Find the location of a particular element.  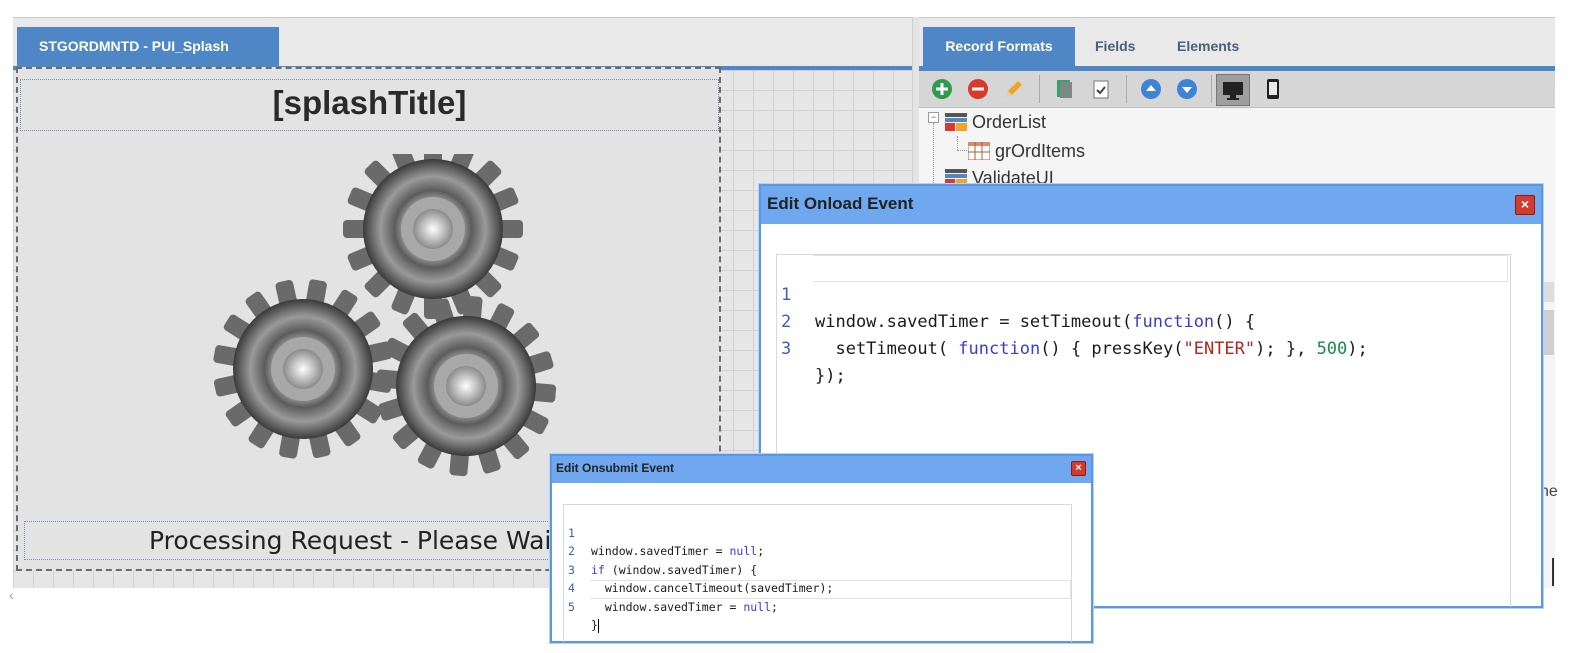

grid-icon is located at coordinates (979, 151).